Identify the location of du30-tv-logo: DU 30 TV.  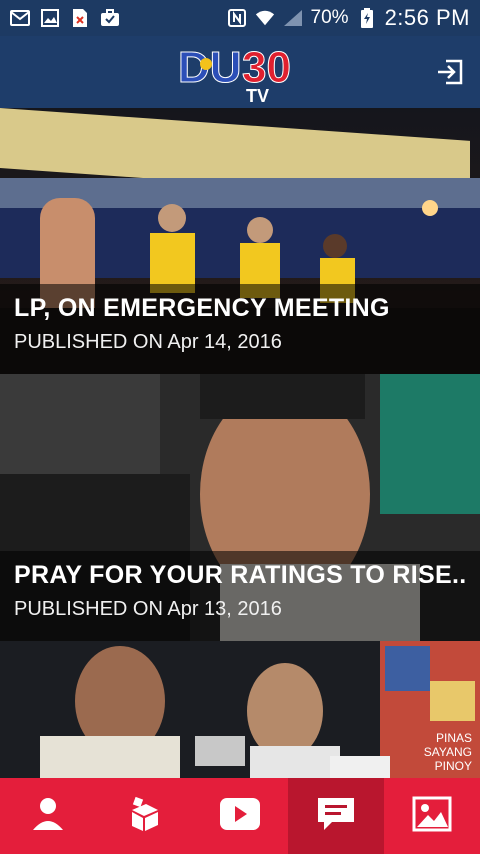
(241, 74).